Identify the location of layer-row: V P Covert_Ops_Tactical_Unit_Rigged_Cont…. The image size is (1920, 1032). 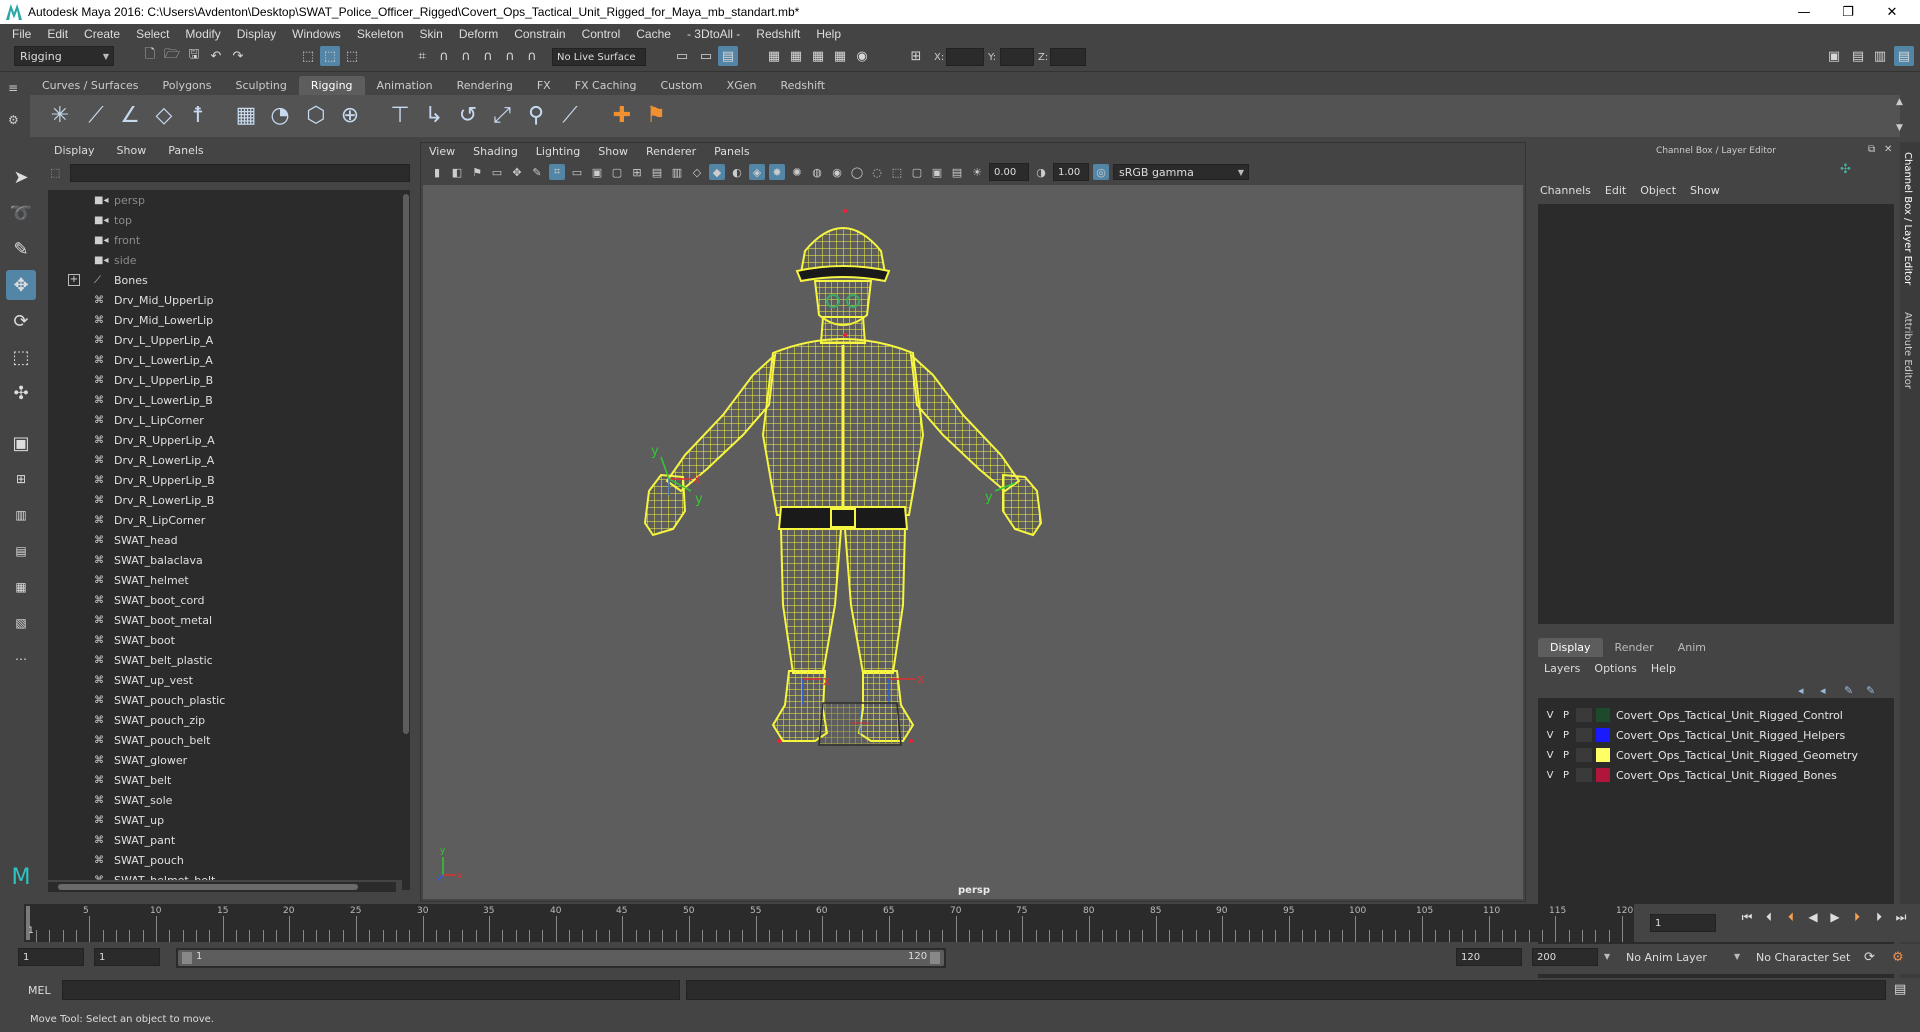
(1716, 715).